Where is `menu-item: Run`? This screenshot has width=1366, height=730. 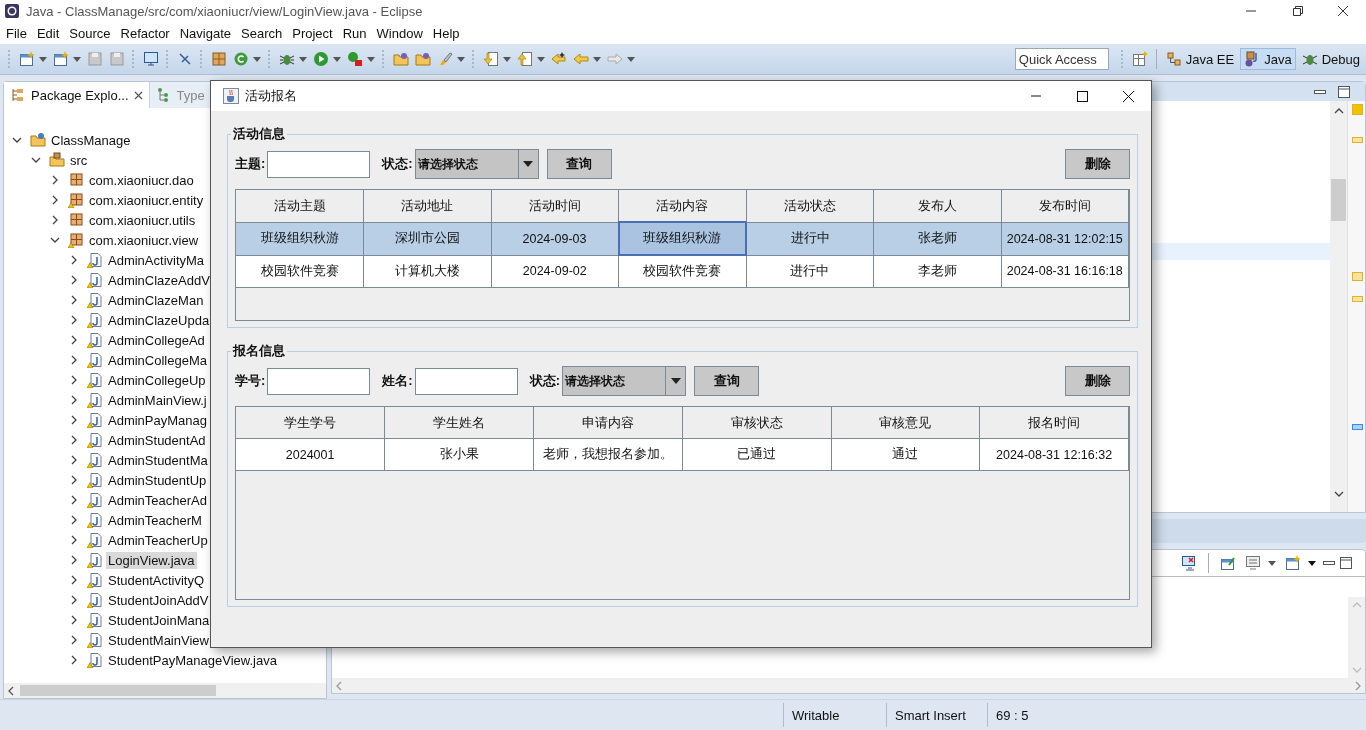
menu-item: Run is located at coordinates (354, 33).